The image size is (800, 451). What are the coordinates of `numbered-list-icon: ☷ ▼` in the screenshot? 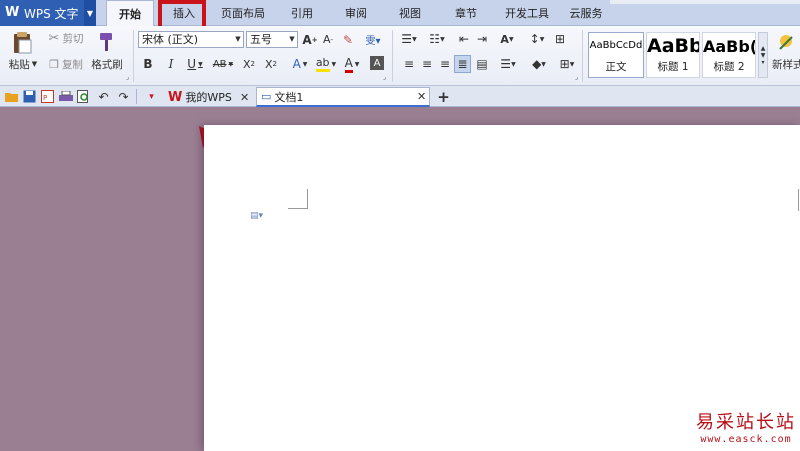 It's located at (437, 39).